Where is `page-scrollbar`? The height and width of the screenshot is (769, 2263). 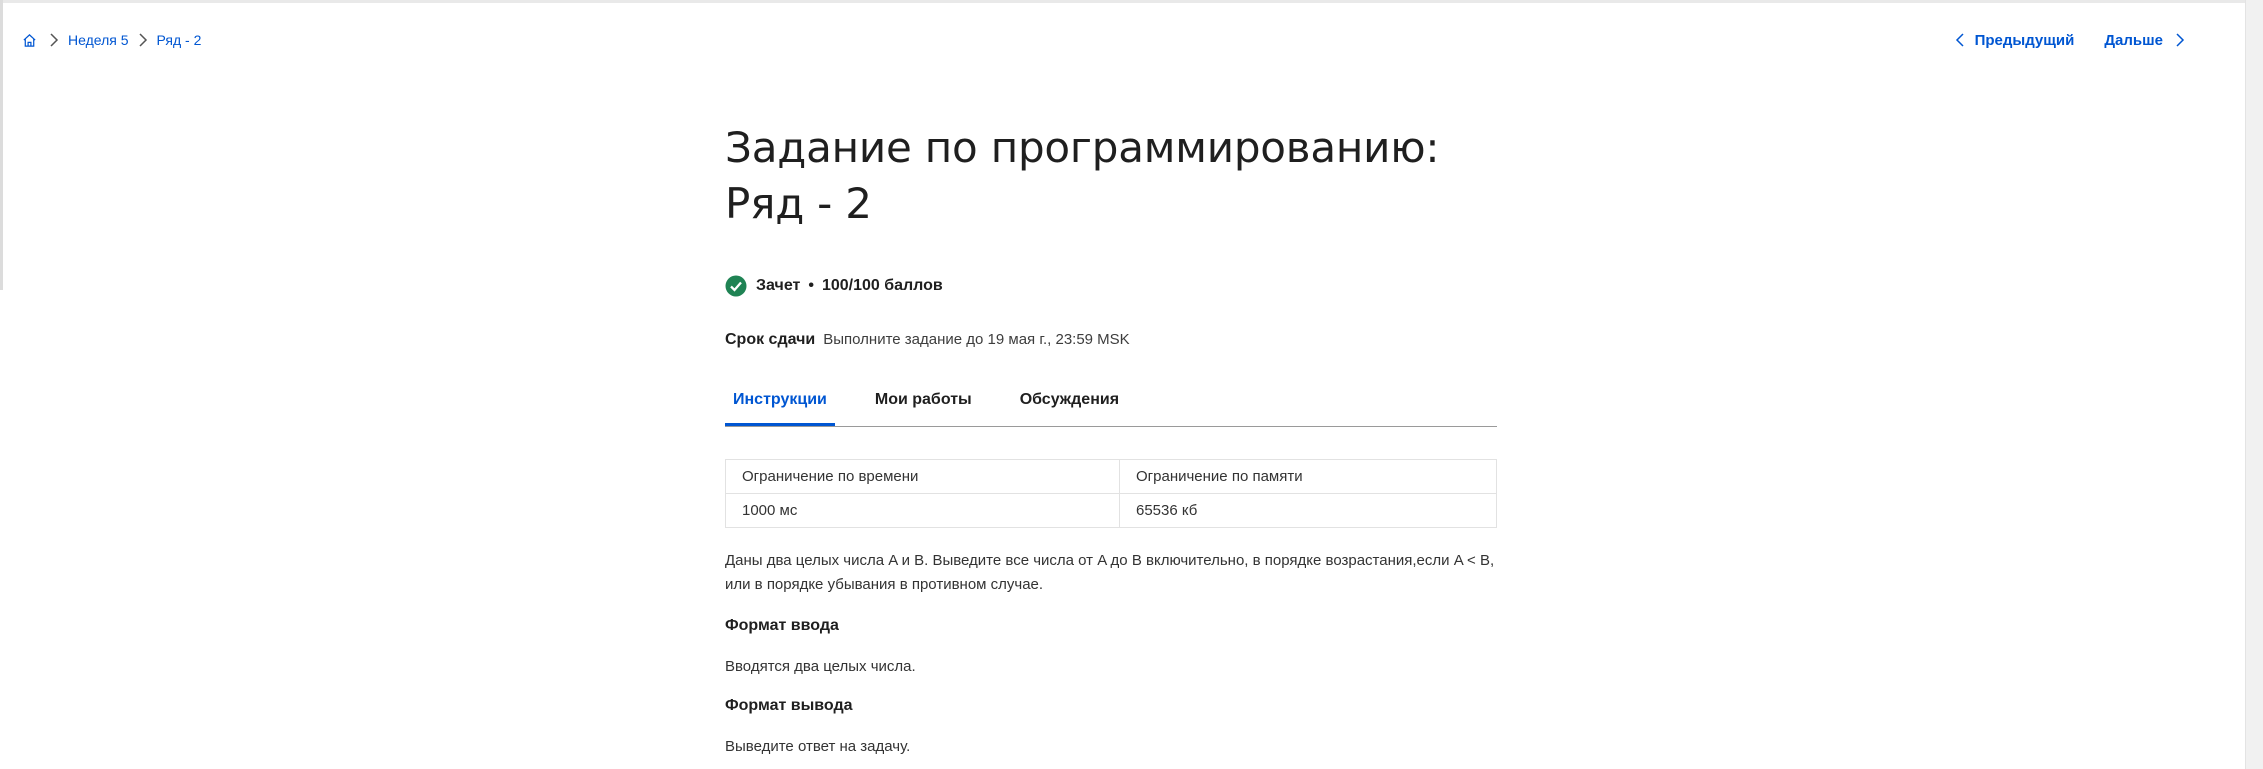
page-scrollbar is located at coordinates (2254, 384).